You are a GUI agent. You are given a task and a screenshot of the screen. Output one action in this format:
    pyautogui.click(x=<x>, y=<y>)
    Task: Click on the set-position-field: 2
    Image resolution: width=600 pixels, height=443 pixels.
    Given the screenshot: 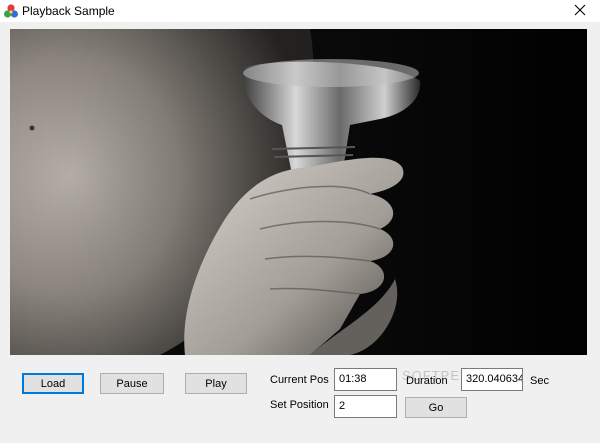 What is the action you would take?
    pyautogui.click(x=365, y=406)
    